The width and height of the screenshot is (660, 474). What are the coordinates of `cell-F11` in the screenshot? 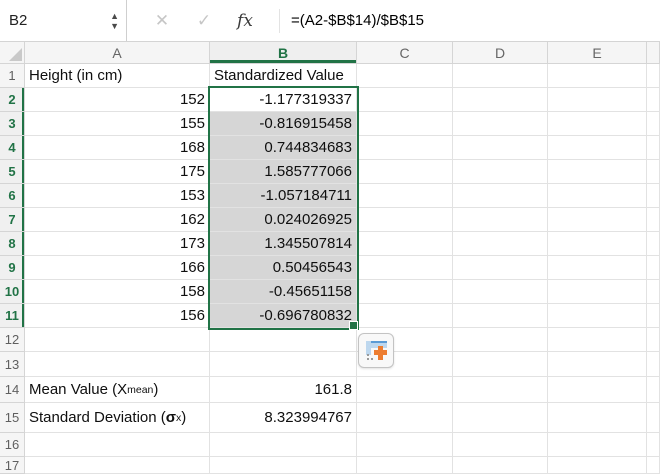 It's located at (653, 316).